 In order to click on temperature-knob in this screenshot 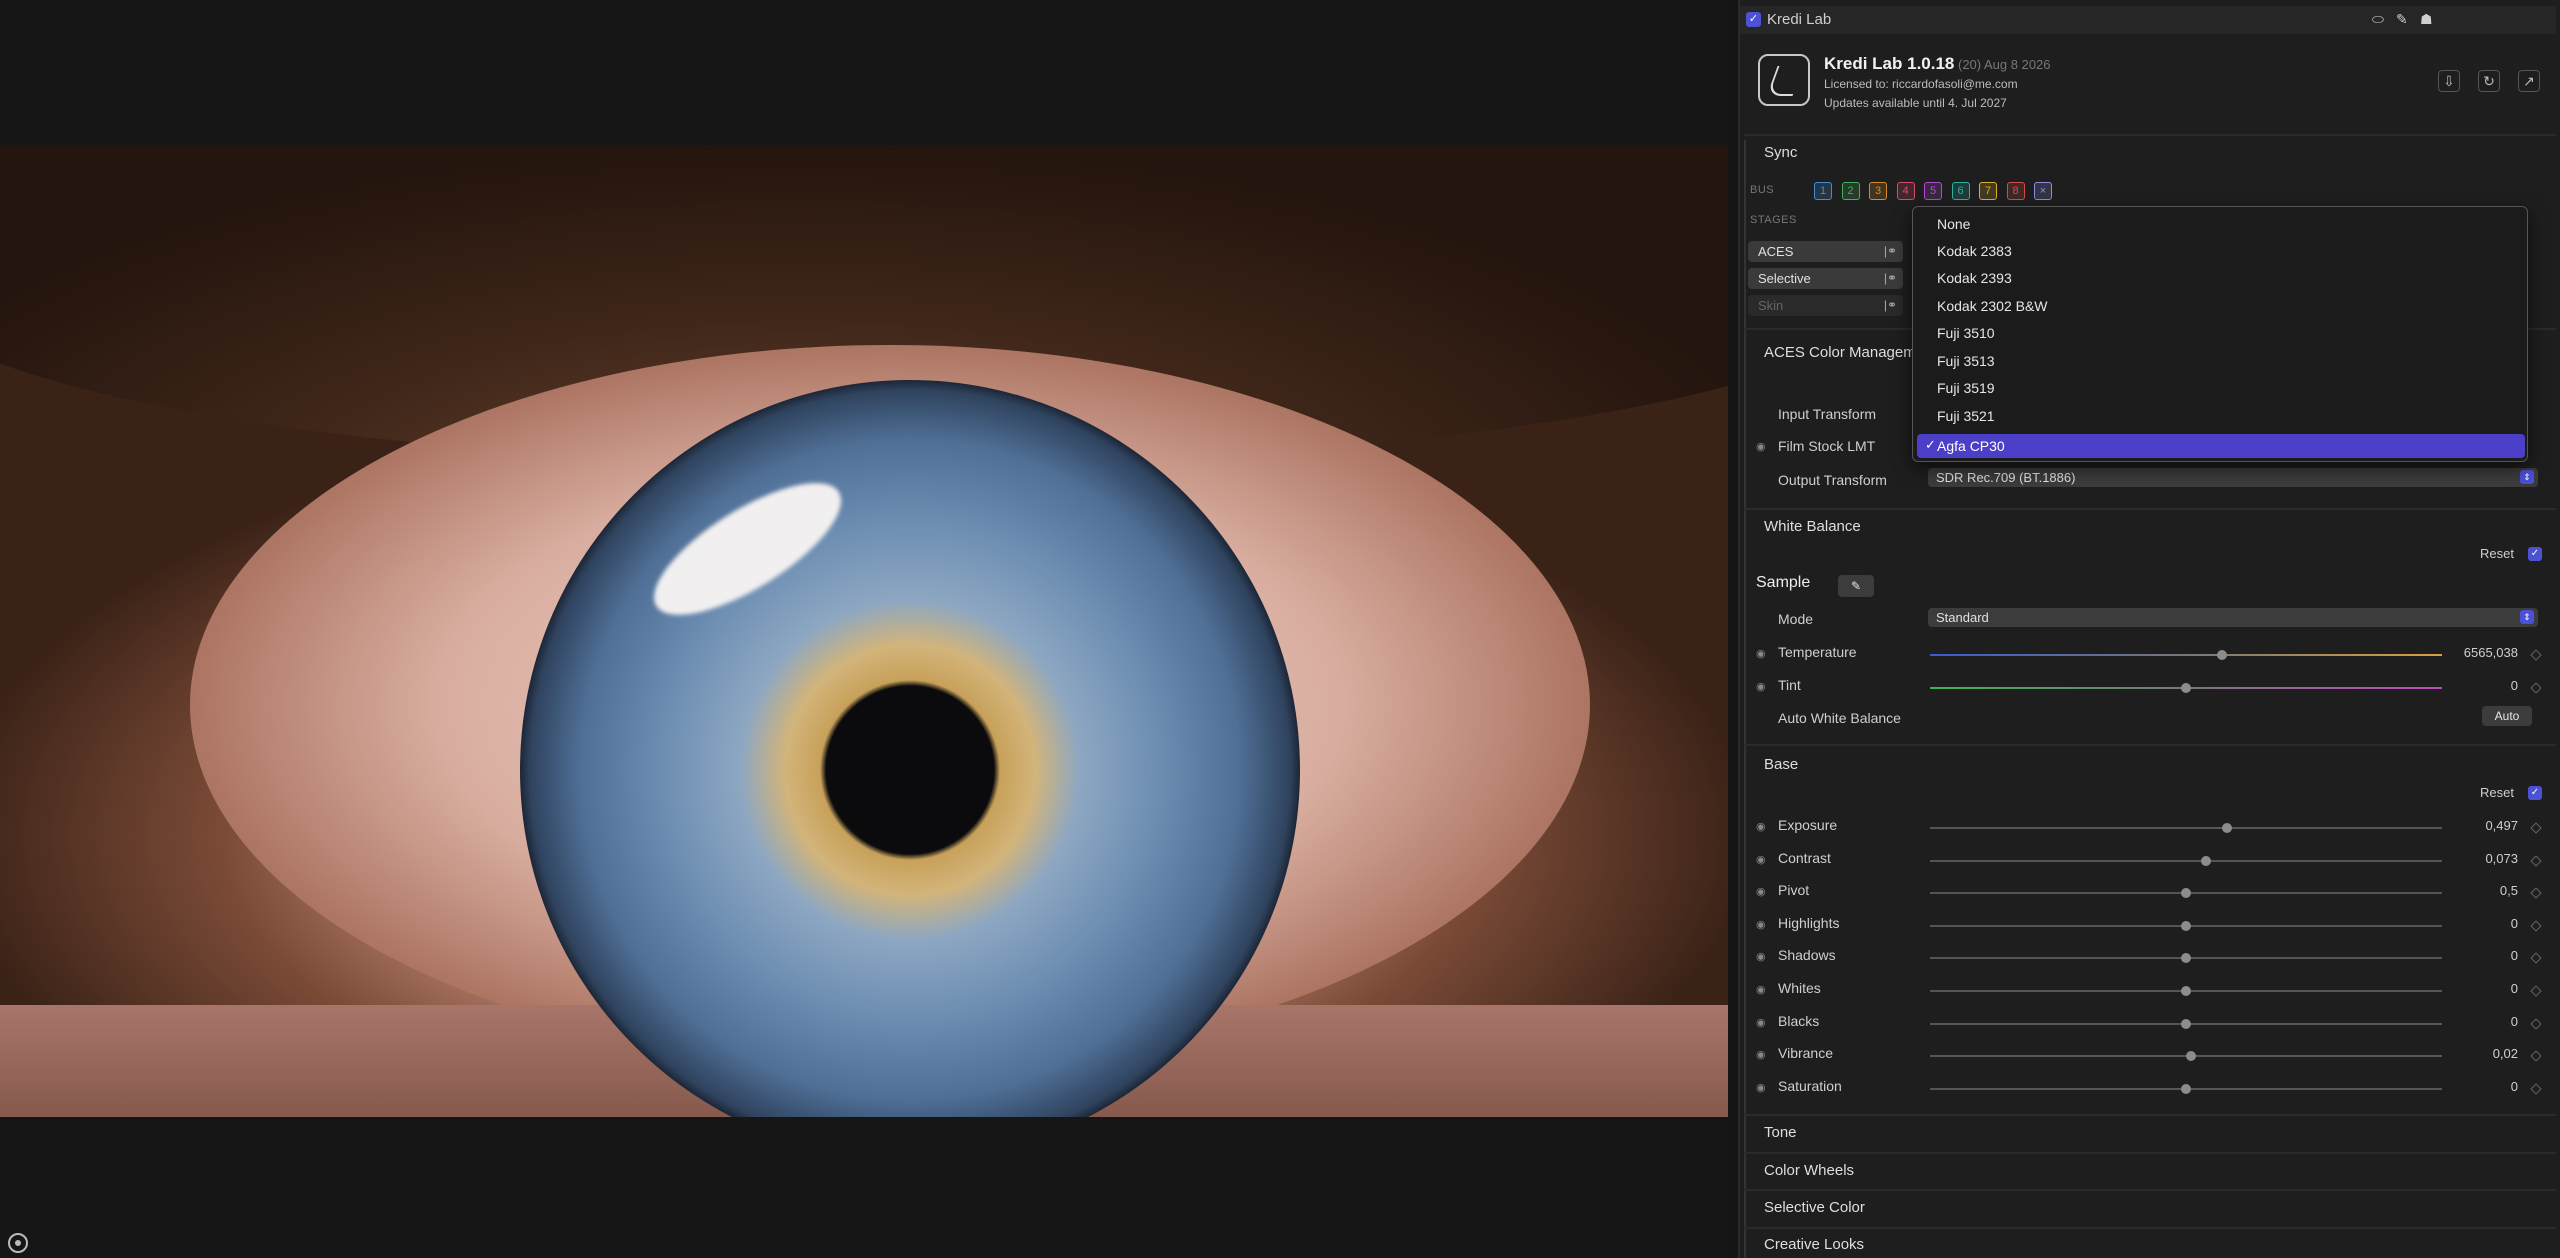, I will do `click(2221, 655)`.